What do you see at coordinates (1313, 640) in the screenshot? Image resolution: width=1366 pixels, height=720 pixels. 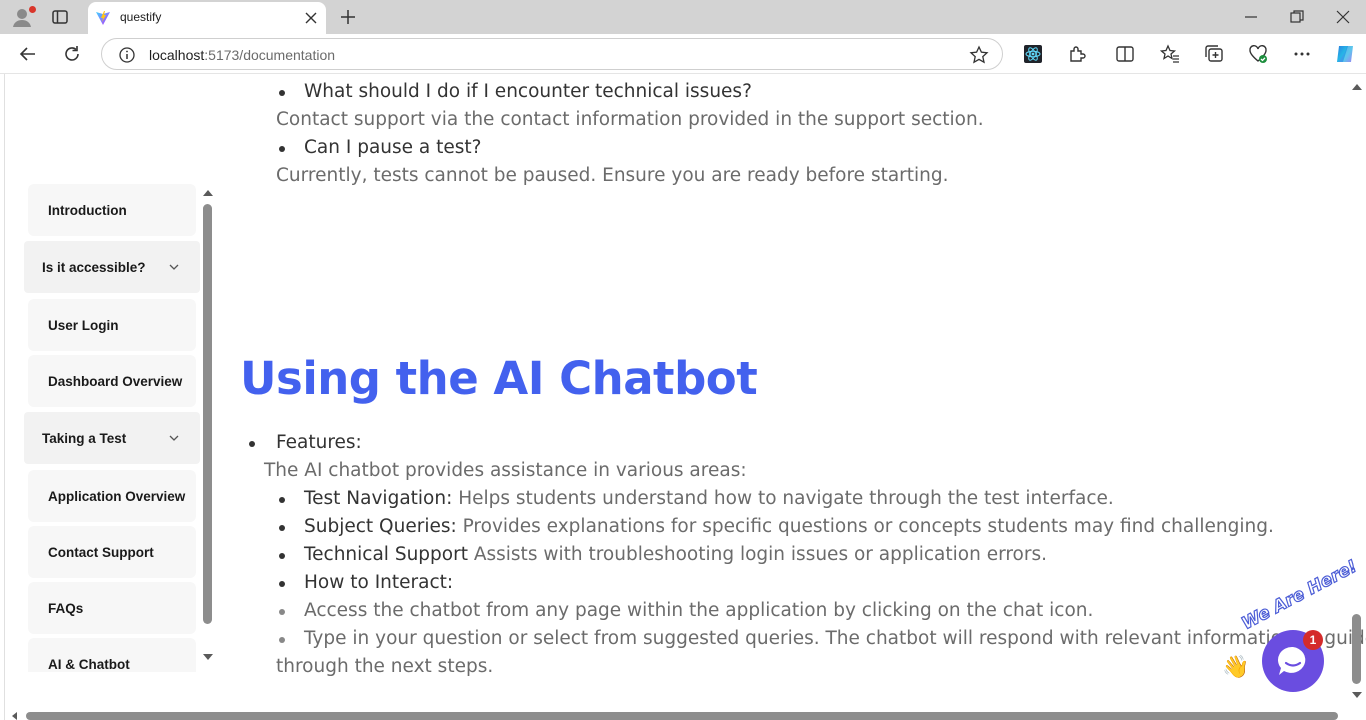 I see `unread-count-badge: 1` at bounding box center [1313, 640].